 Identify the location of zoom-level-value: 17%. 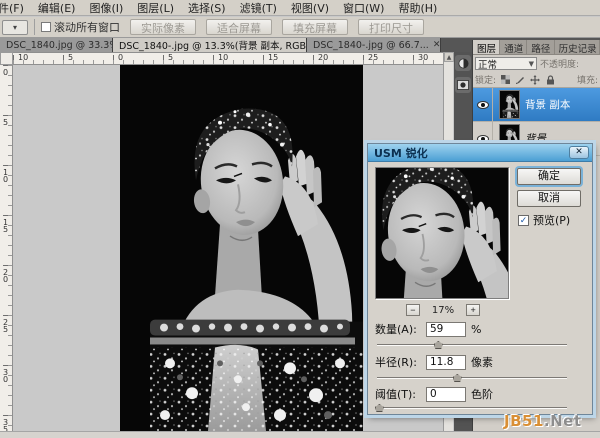
(443, 310).